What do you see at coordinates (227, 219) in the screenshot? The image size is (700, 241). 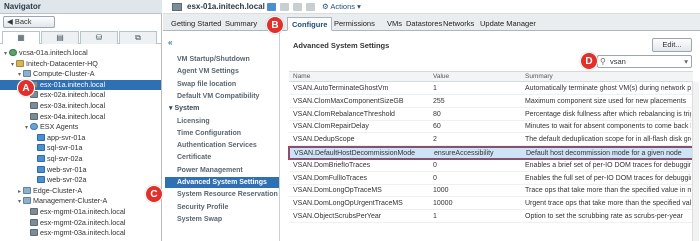 I see `menu-item-system-swap: System Swap` at bounding box center [227, 219].